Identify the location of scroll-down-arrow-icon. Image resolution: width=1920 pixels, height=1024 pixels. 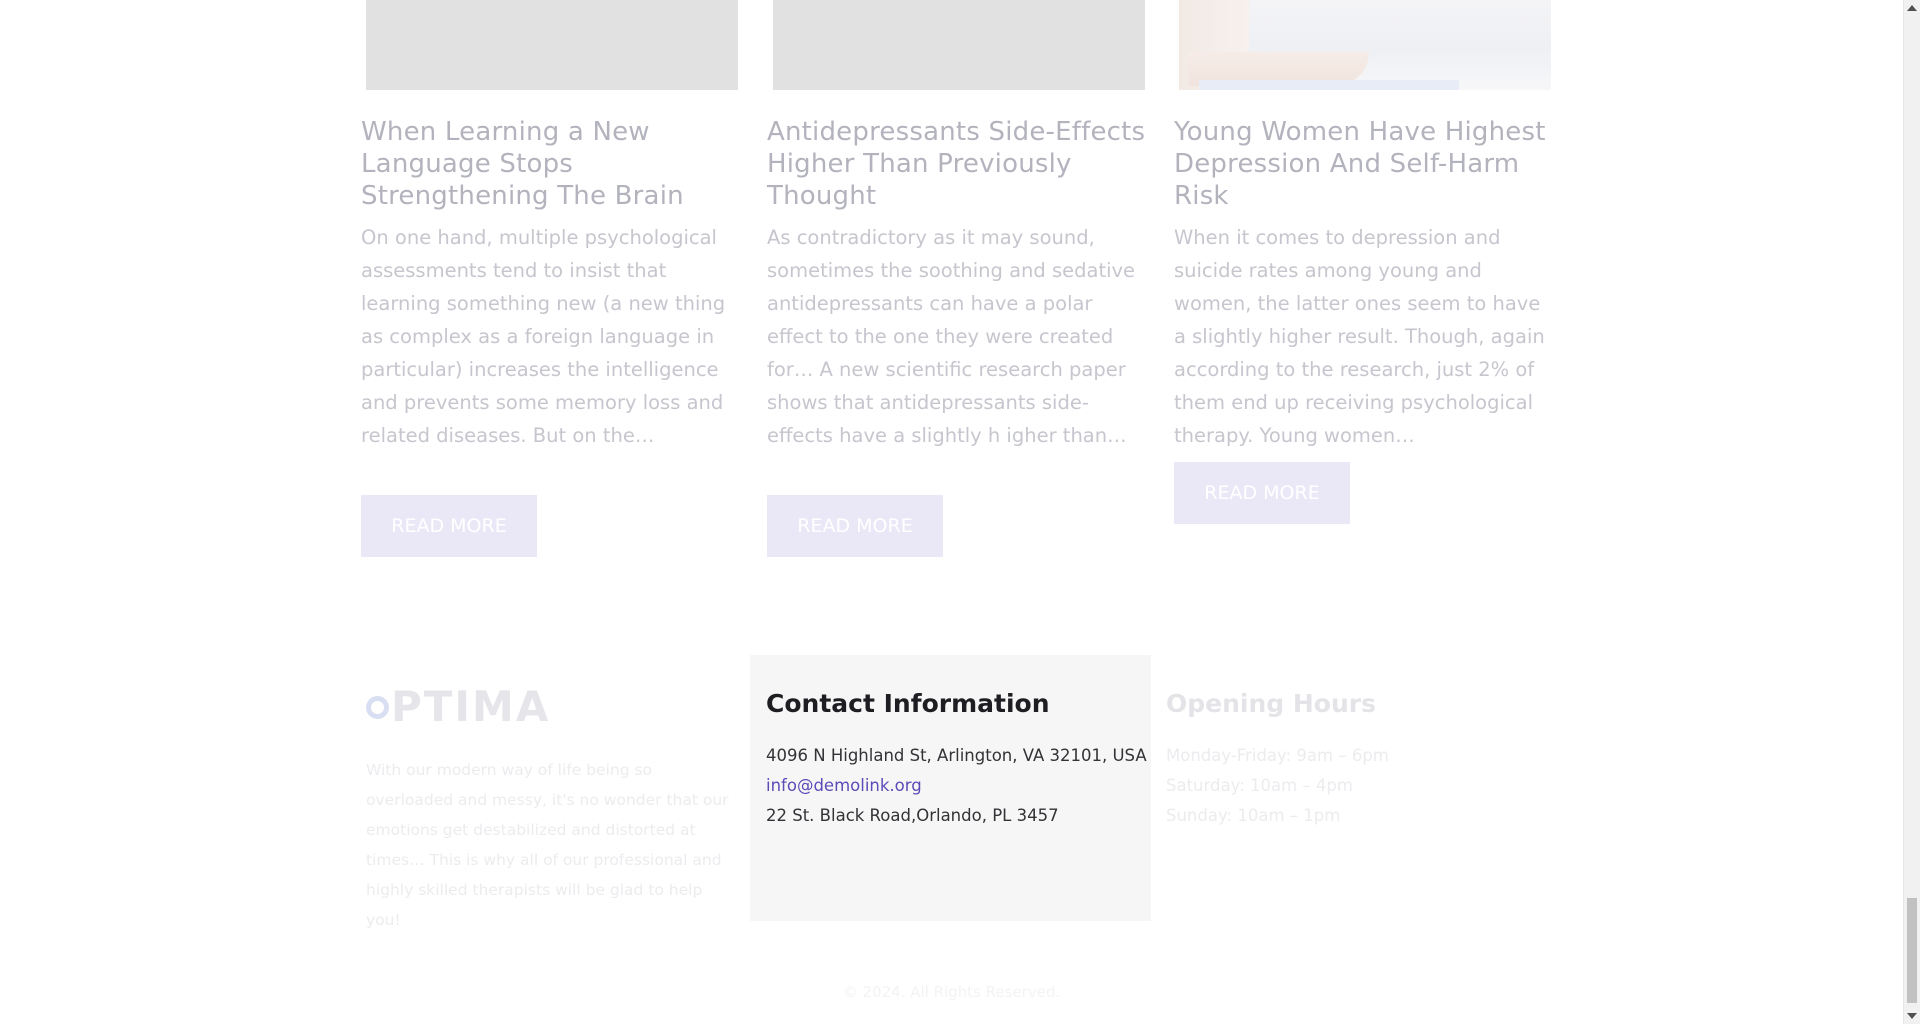
(1912, 1016).